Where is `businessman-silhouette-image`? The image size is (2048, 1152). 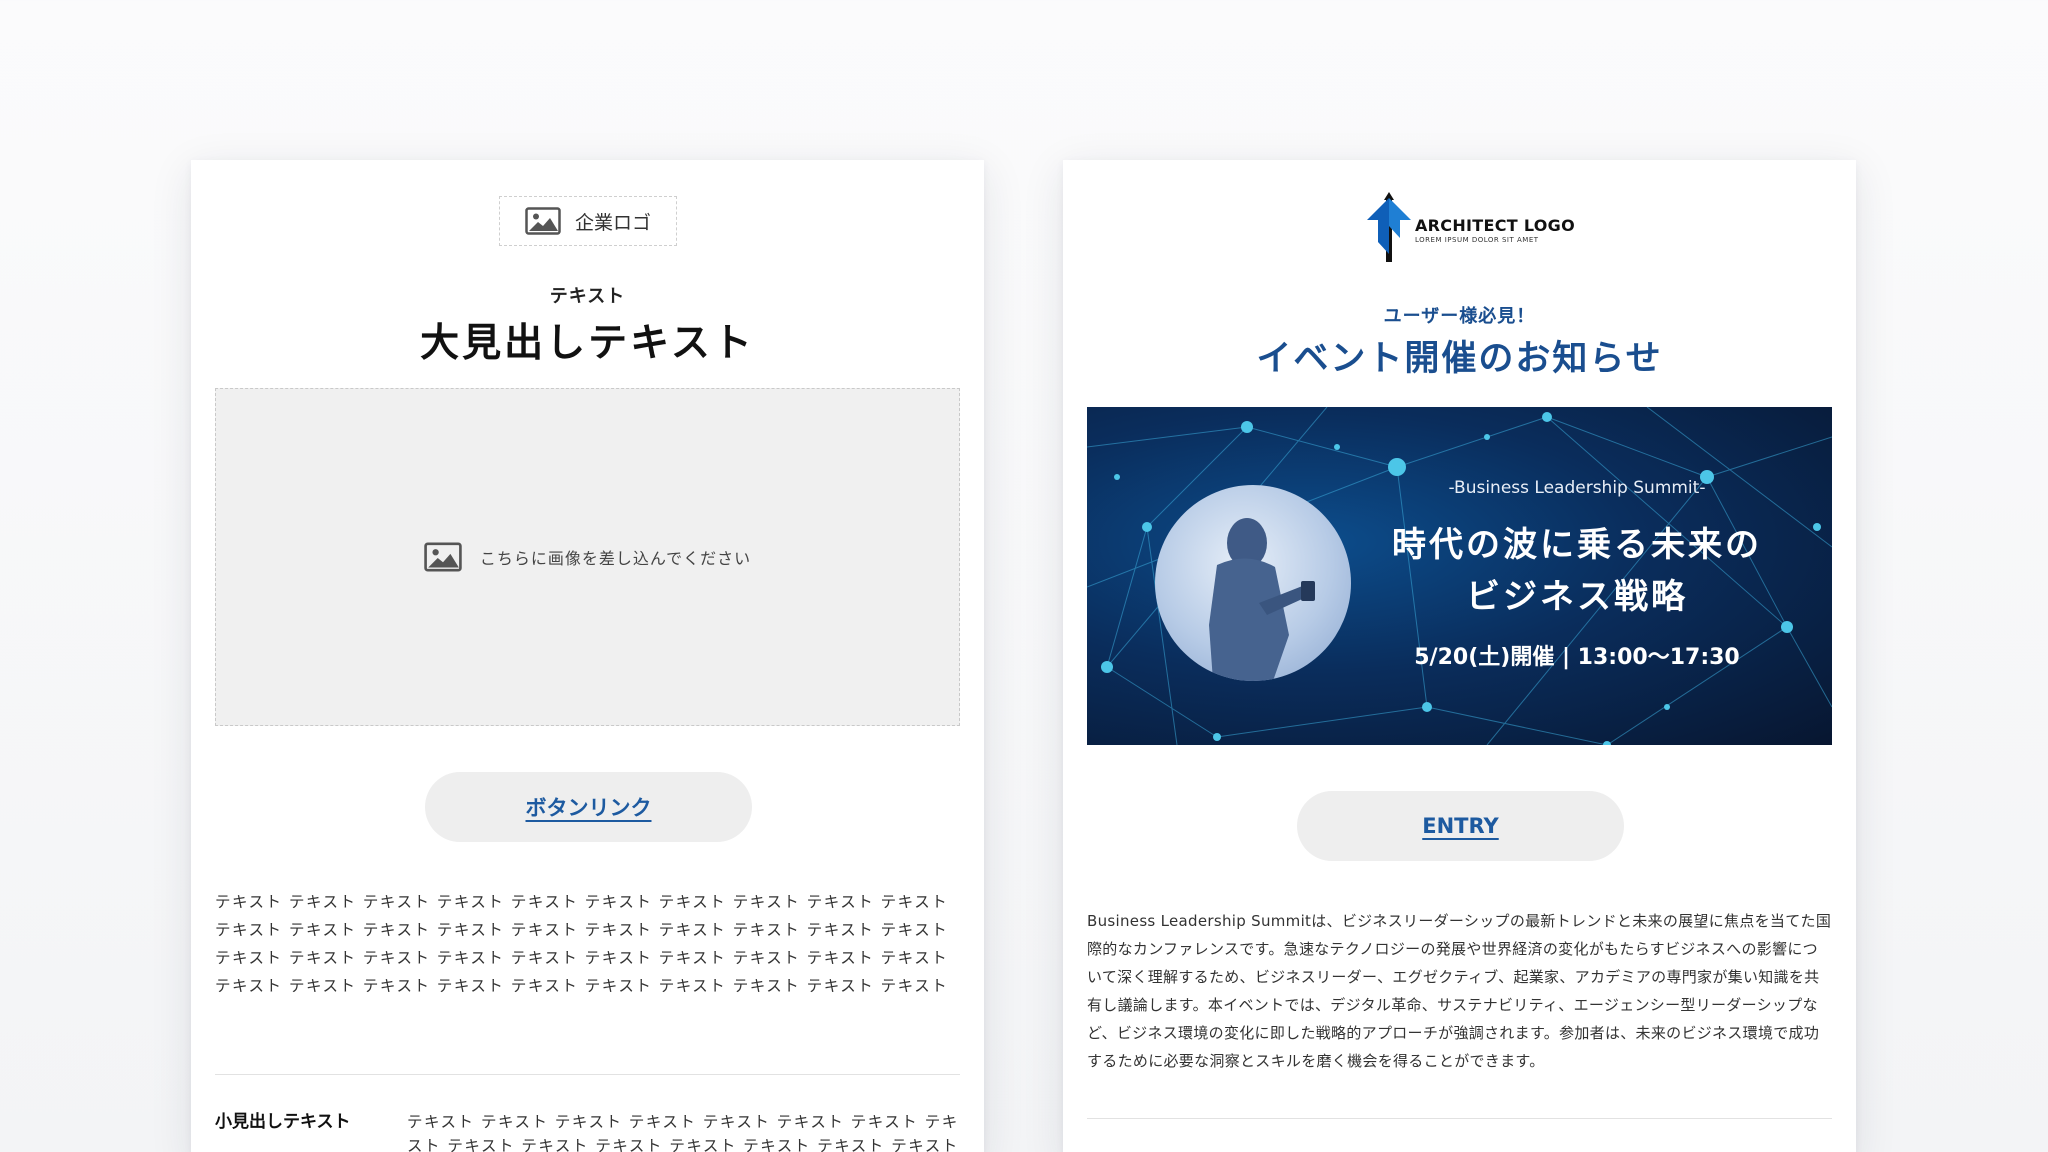 businessman-silhouette-image is located at coordinates (1253, 583).